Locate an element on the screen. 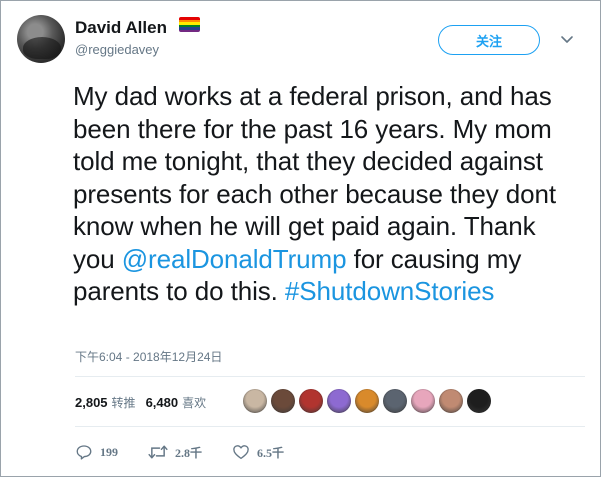 This screenshot has height=477, width=601. chevron-down-icon is located at coordinates (567, 39).